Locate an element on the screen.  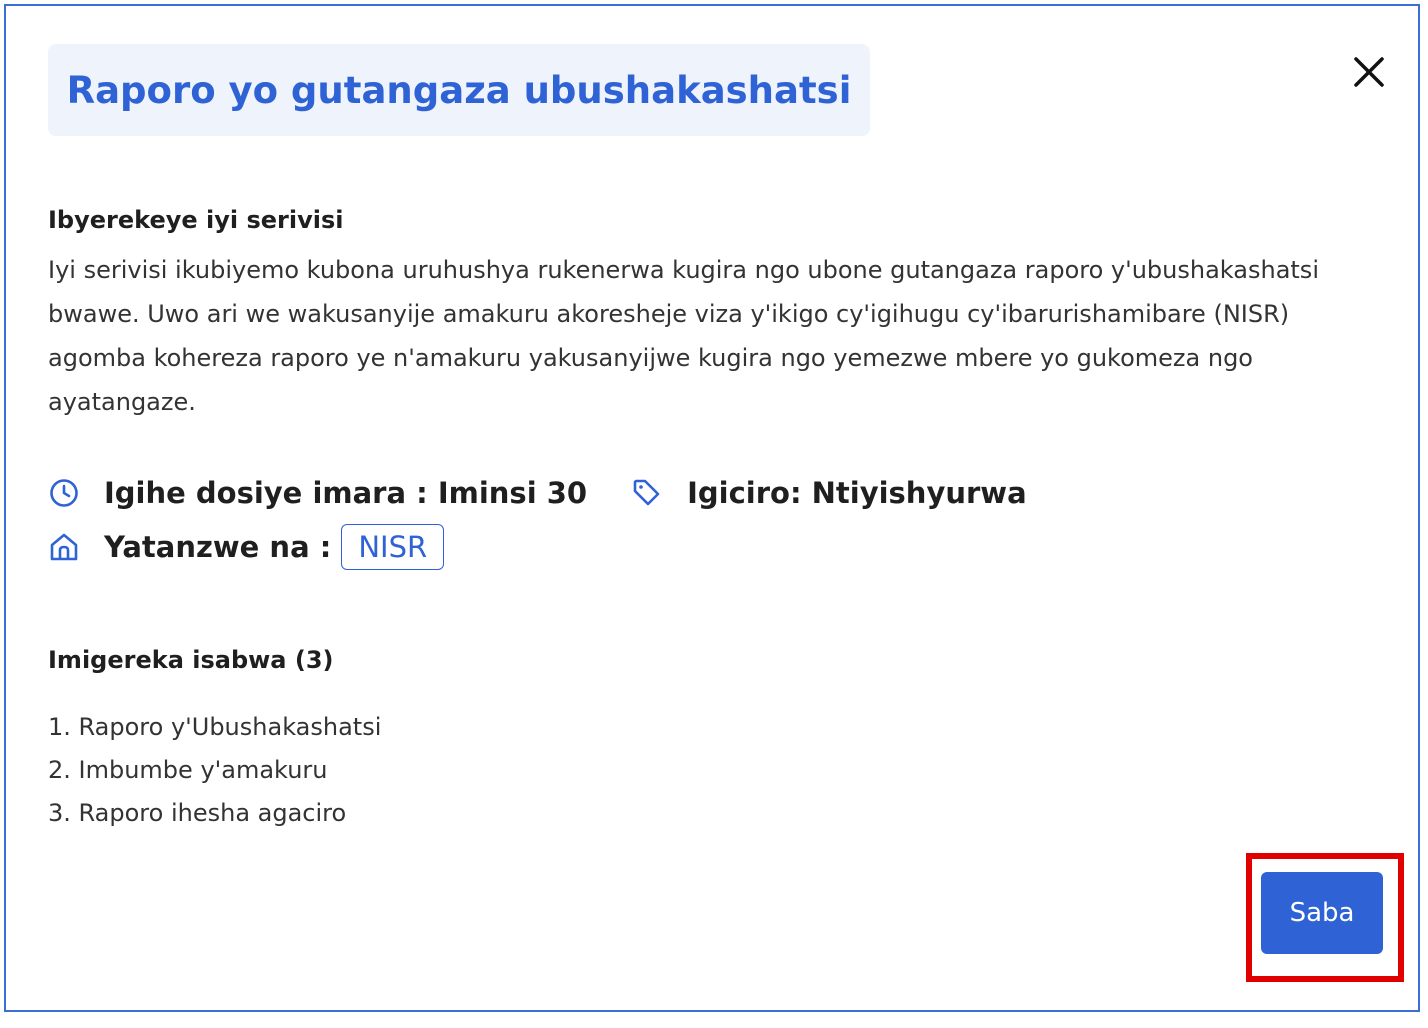
title-banner: Raporo yo gutangaza ubushakashatsi is located at coordinates (459, 90).